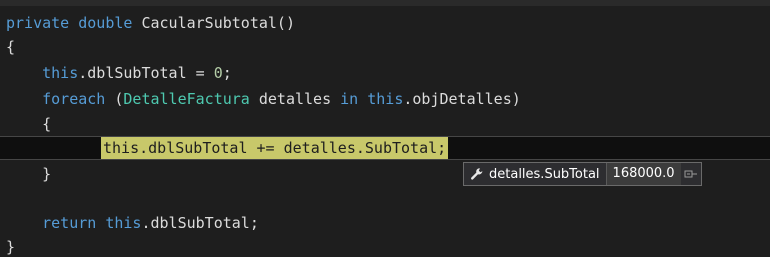 The image size is (770, 257). What do you see at coordinates (477, 174) in the screenshot?
I see `wrench-icon` at bounding box center [477, 174].